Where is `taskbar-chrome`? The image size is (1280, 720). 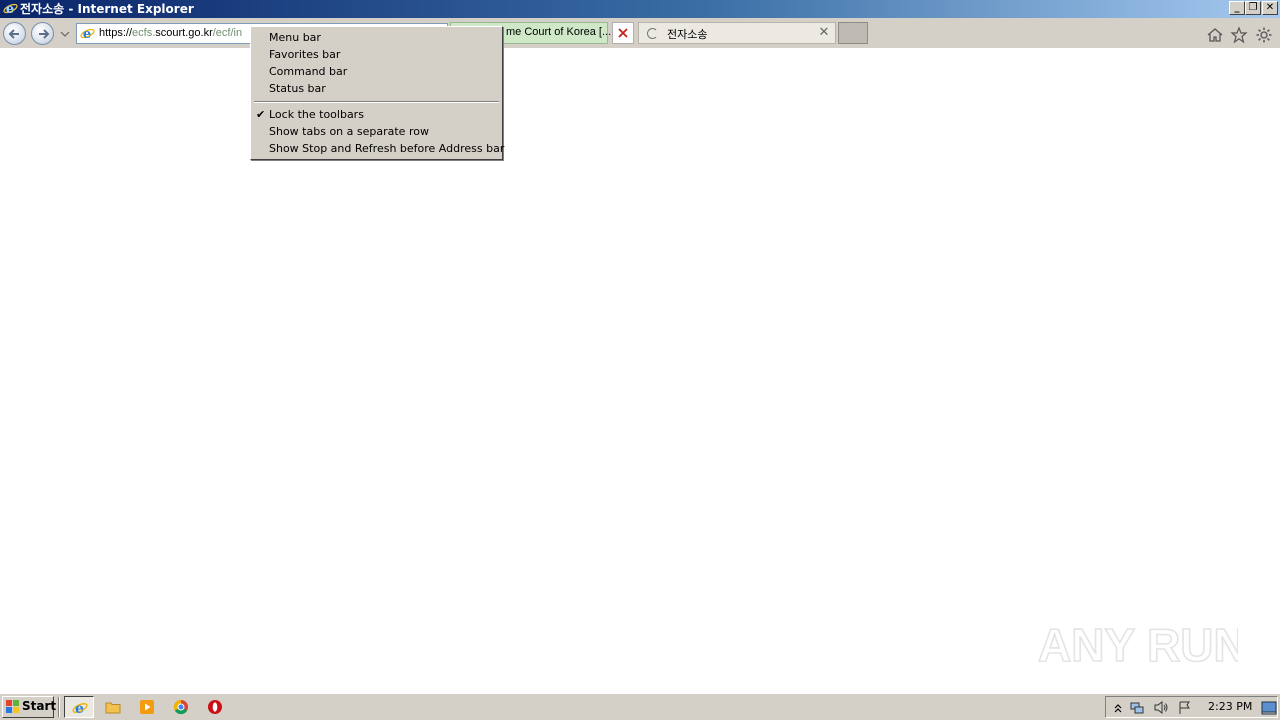 taskbar-chrome is located at coordinates (181, 707).